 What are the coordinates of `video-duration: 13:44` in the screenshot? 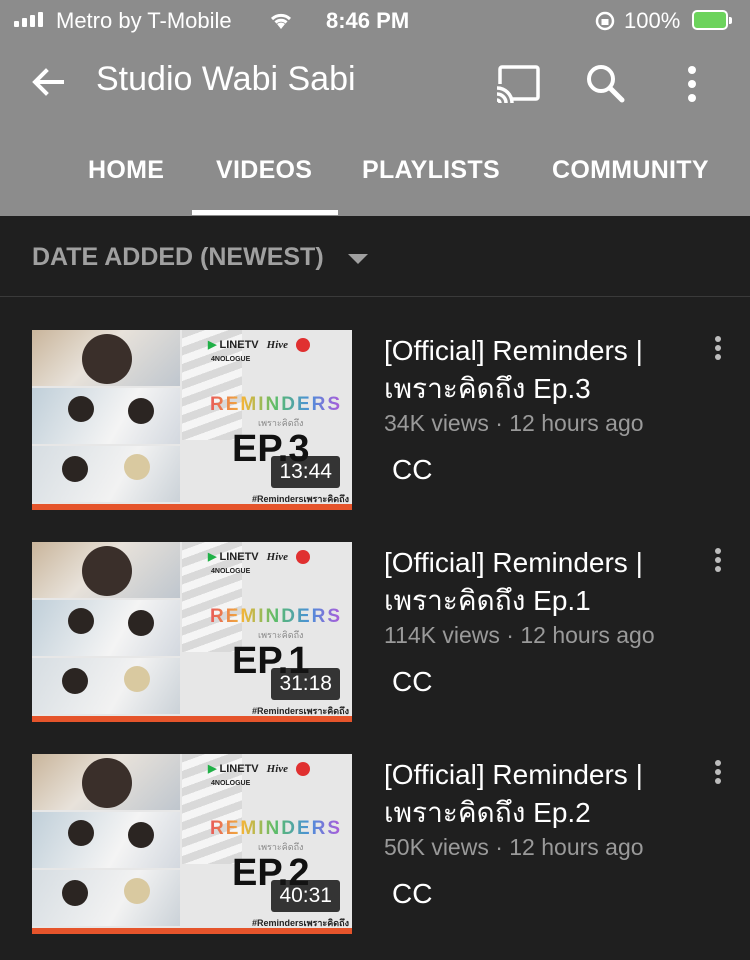 It's located at (305, 472).